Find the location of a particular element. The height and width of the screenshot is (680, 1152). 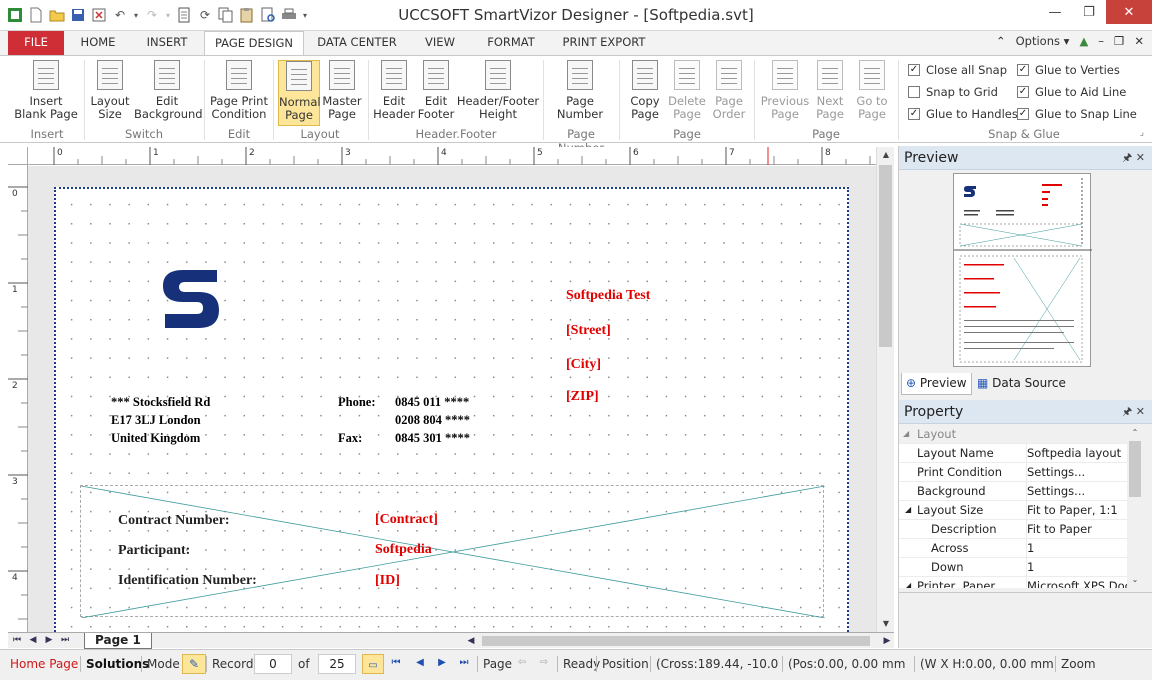

fax-value: 0845 301 **** is located at coordinates (432, 438).